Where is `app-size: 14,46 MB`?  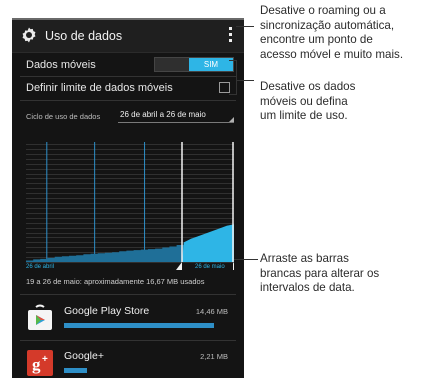
app-size: 14,46 MB is located at coordinates (211, 311).